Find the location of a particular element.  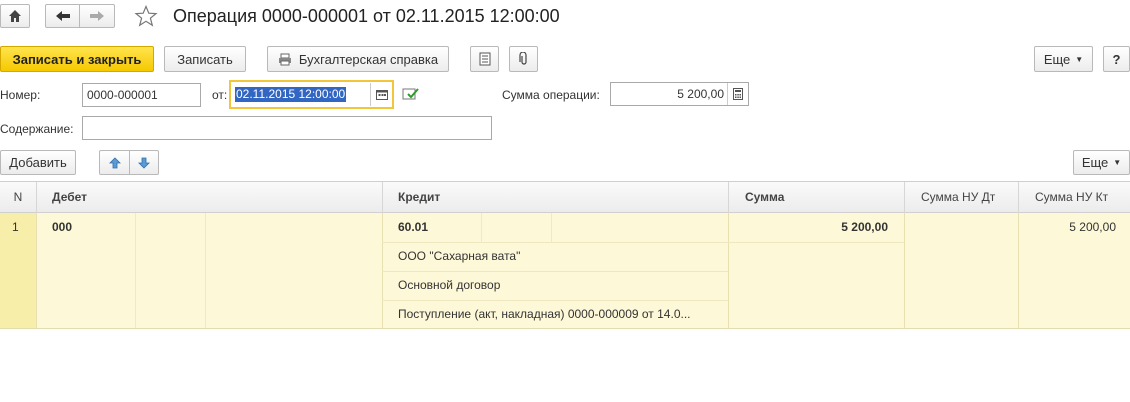

table-more-label: Еще is located at coordinates (1095, 162).